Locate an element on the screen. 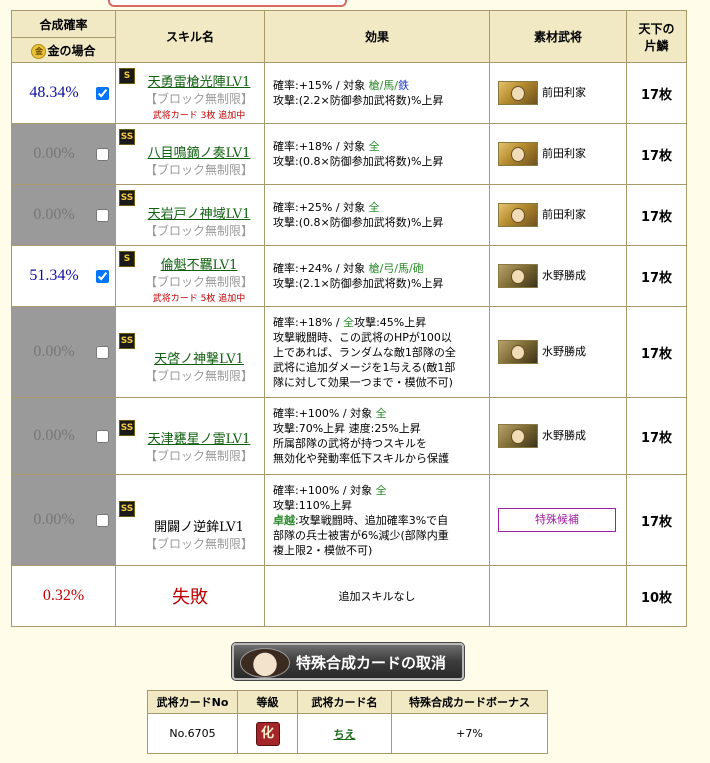  card-name-link: ちえ is located at coordinates (345, 734).